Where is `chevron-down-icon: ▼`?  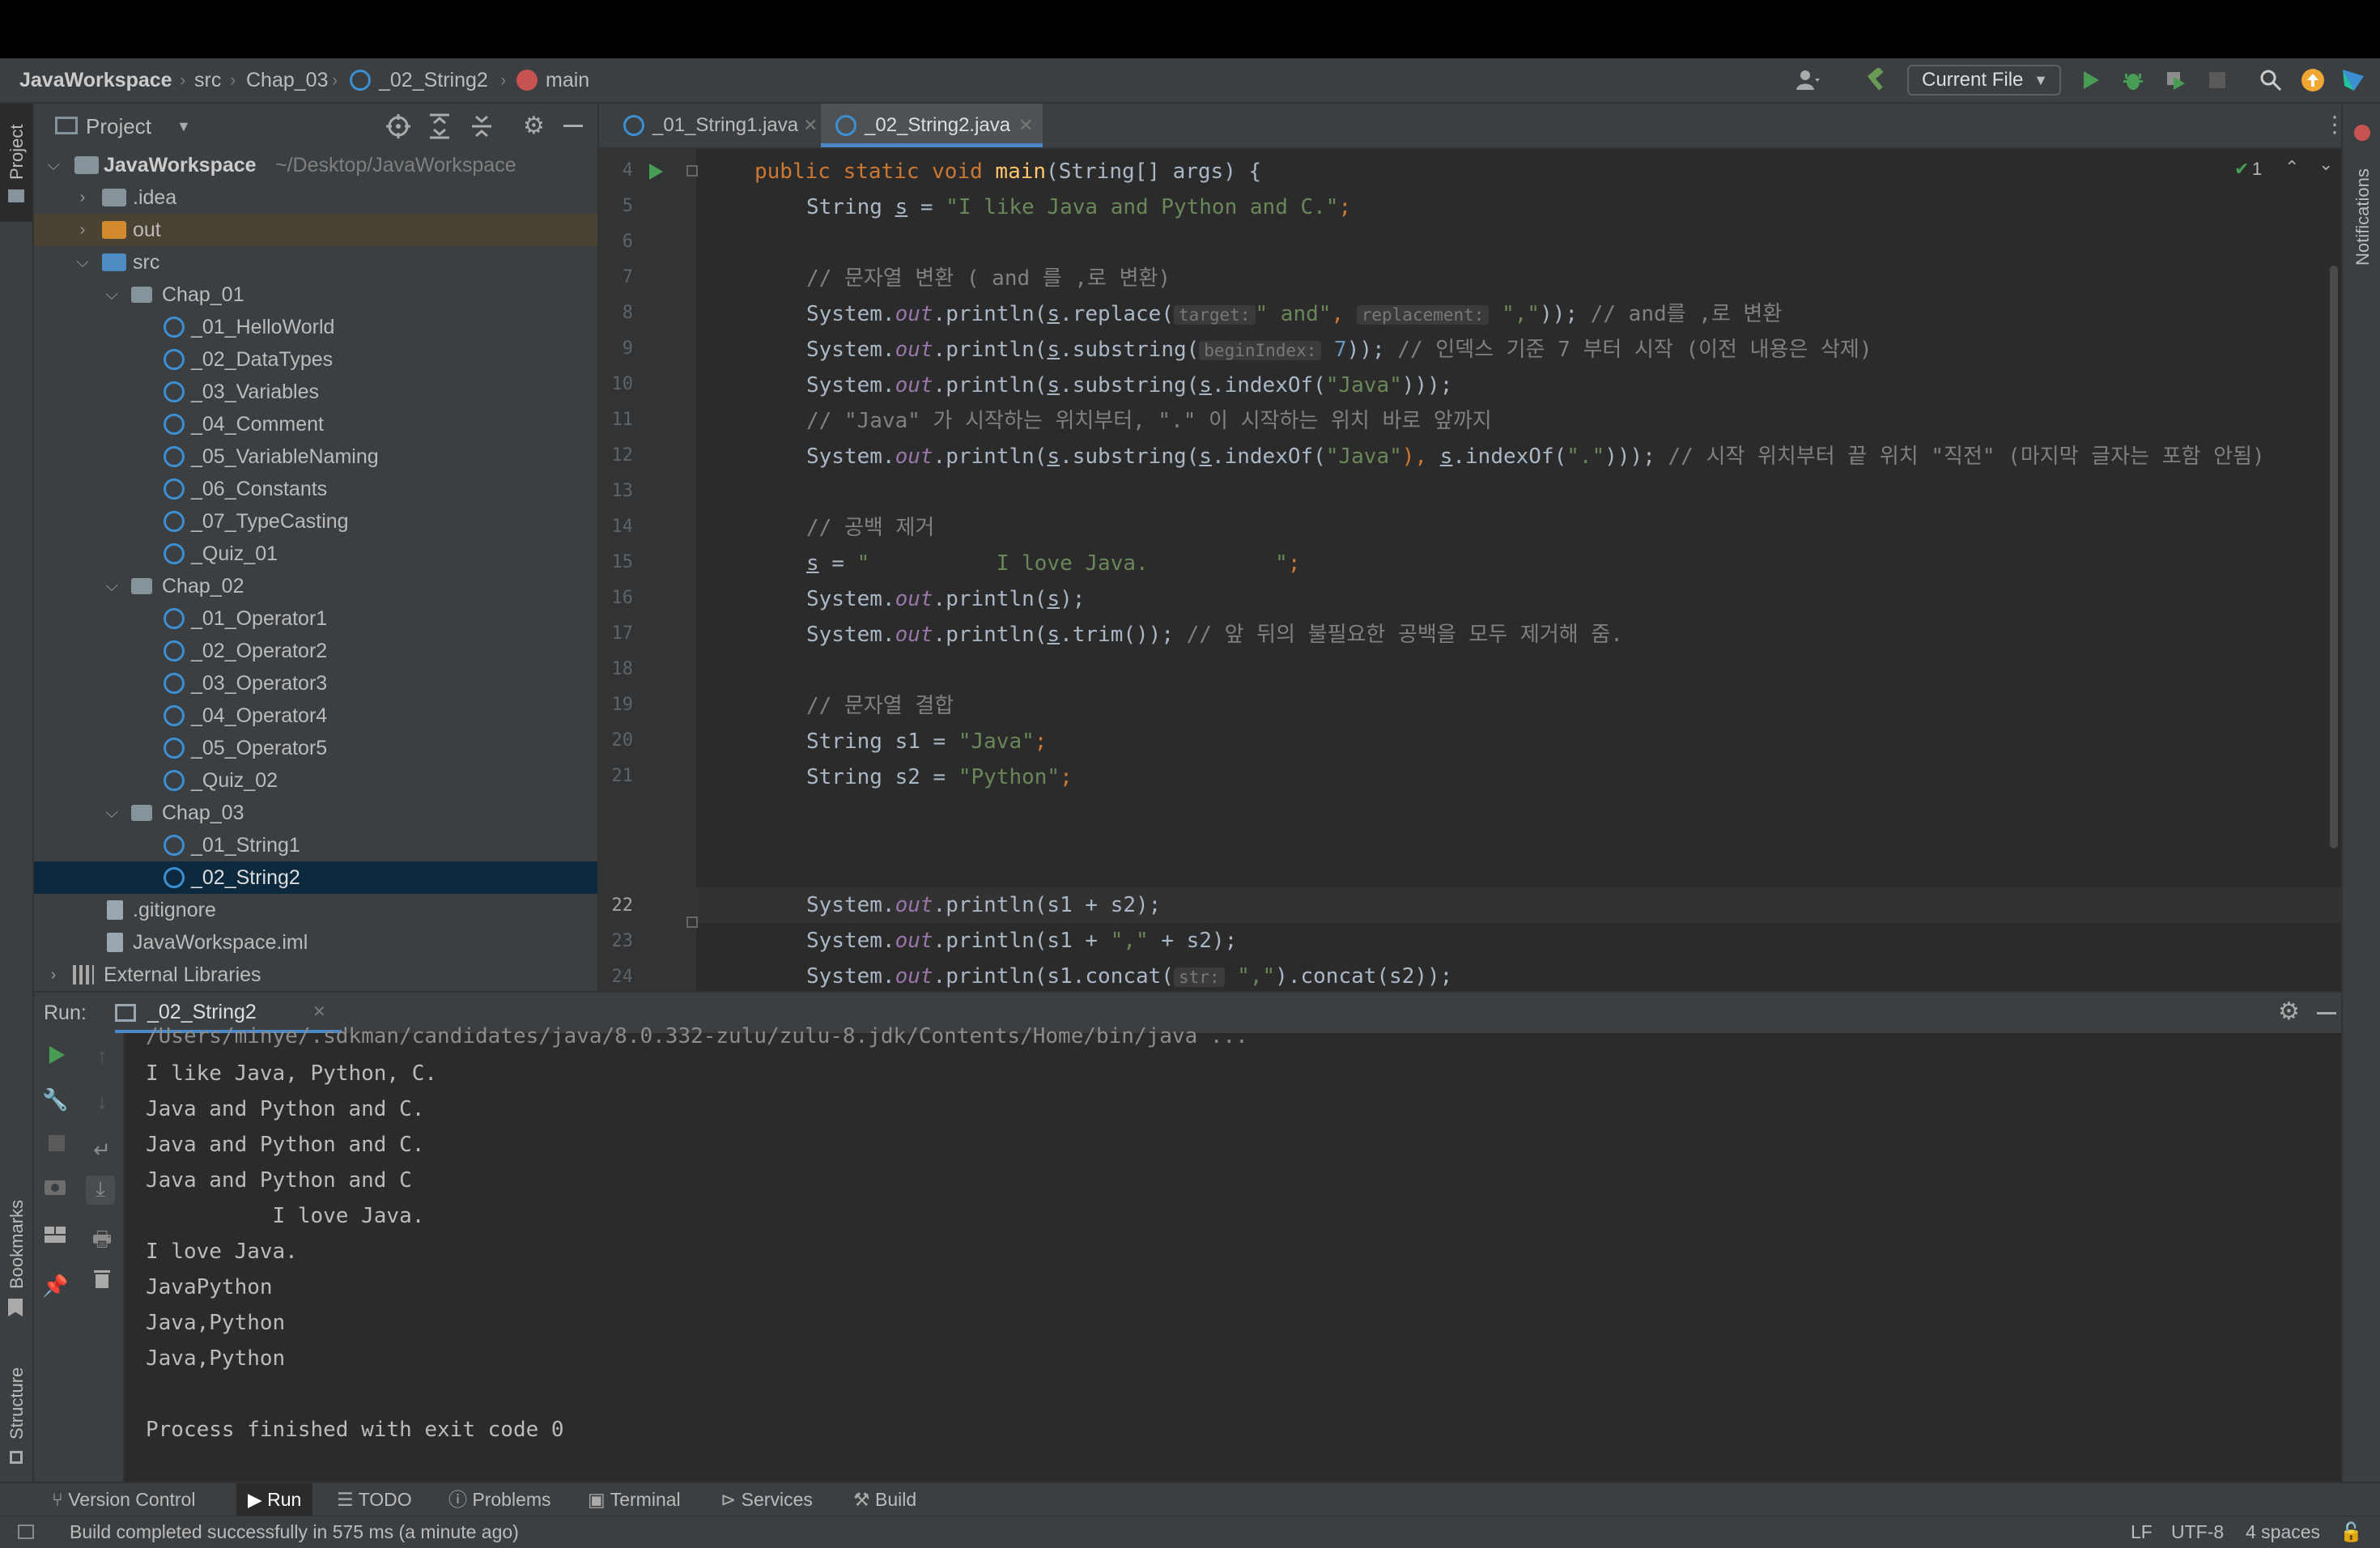
chevron-down-icon: ▼ is located at coordinates (183, 126).